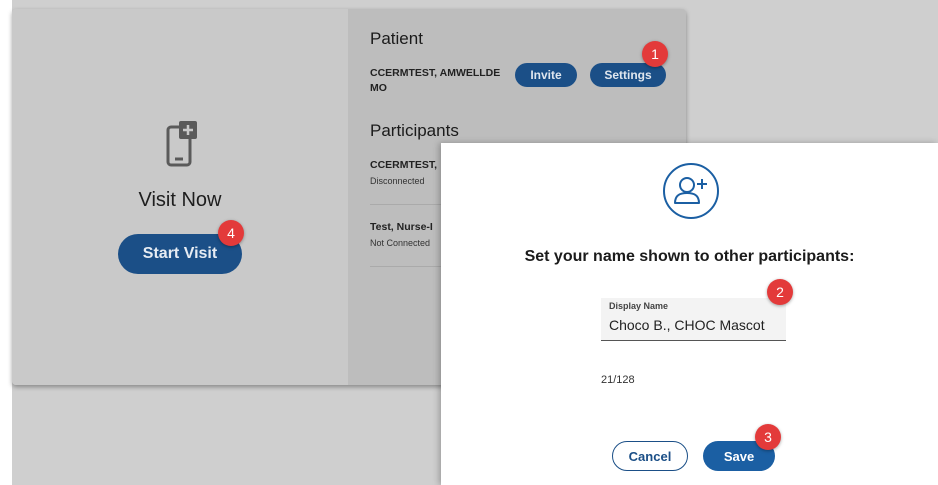  What do you see at coordinates (414, 130) in the screenshot?
I see `participants-section-title: Participants` at bounding box center [414, 130].